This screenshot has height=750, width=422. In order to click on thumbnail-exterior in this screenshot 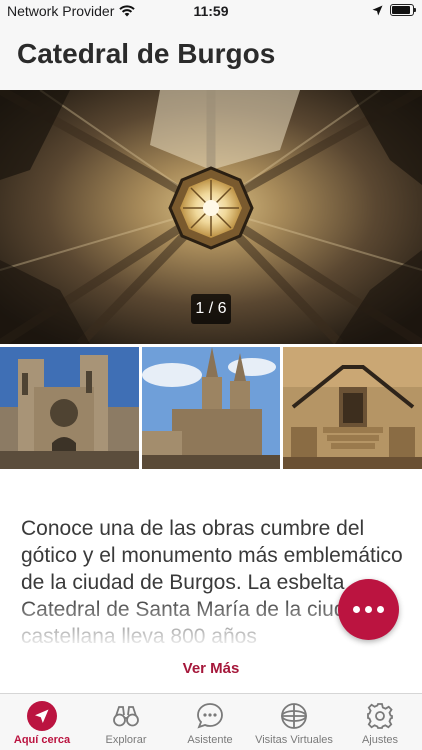, I will do `click(211, 408)`.